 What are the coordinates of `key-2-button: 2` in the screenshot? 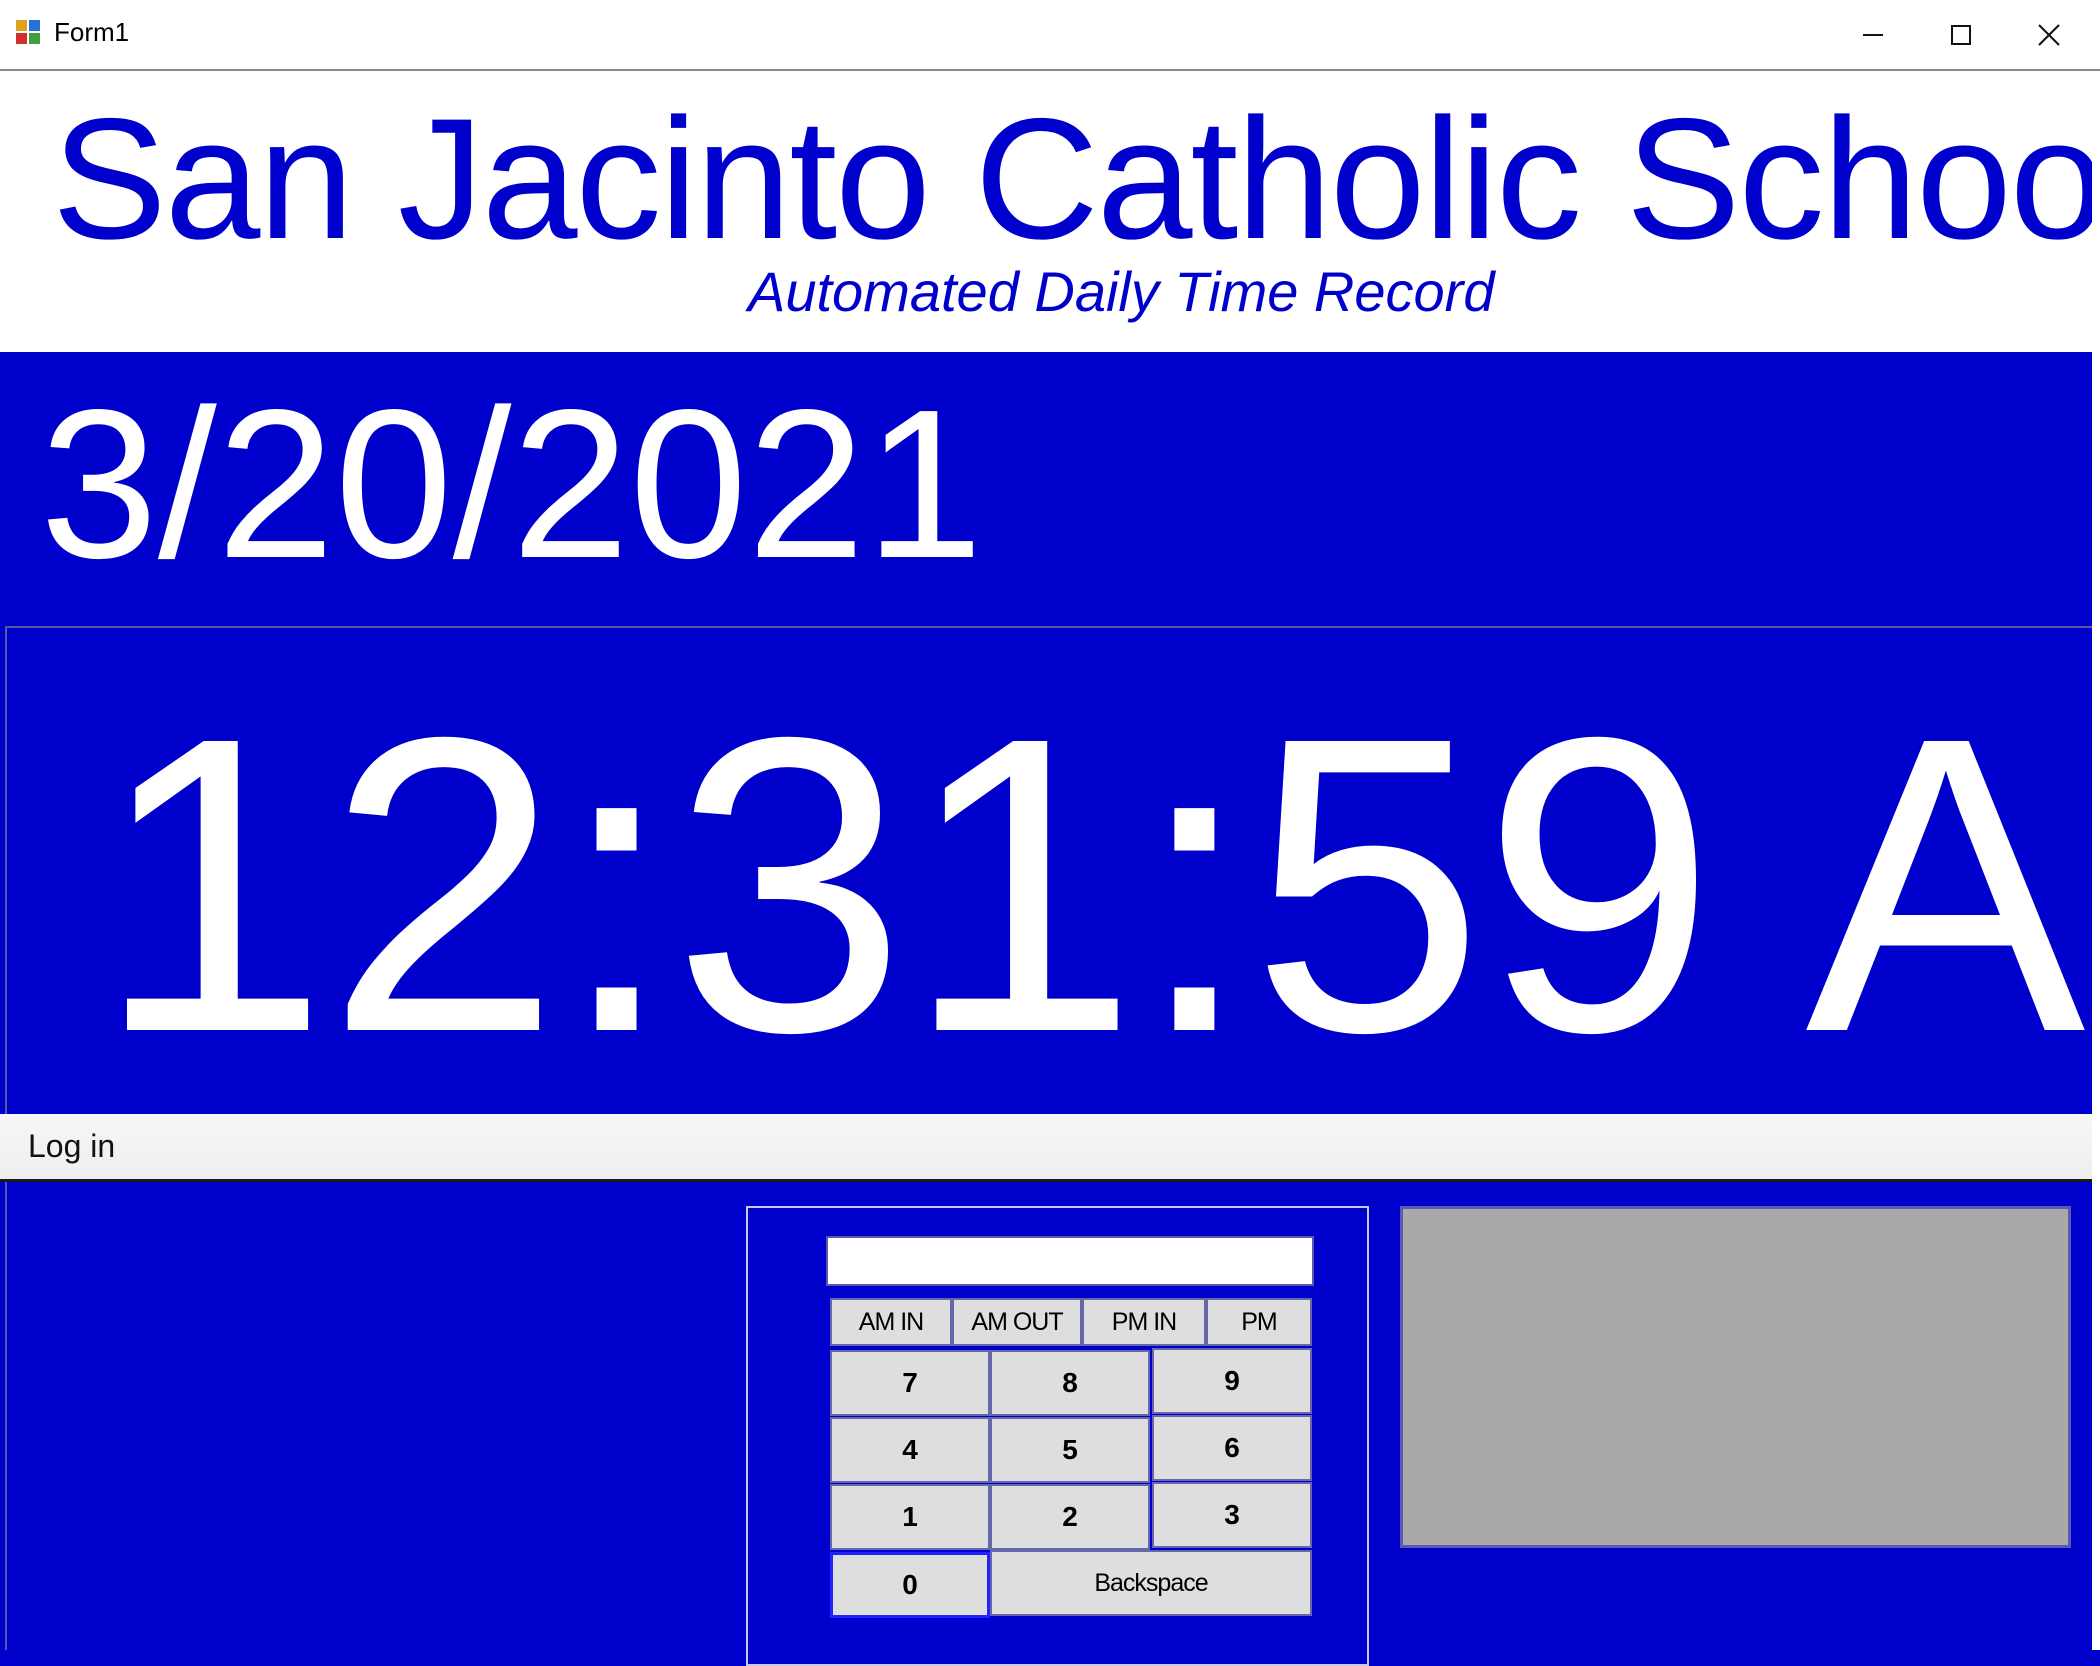 It's located at (1070, 1517).